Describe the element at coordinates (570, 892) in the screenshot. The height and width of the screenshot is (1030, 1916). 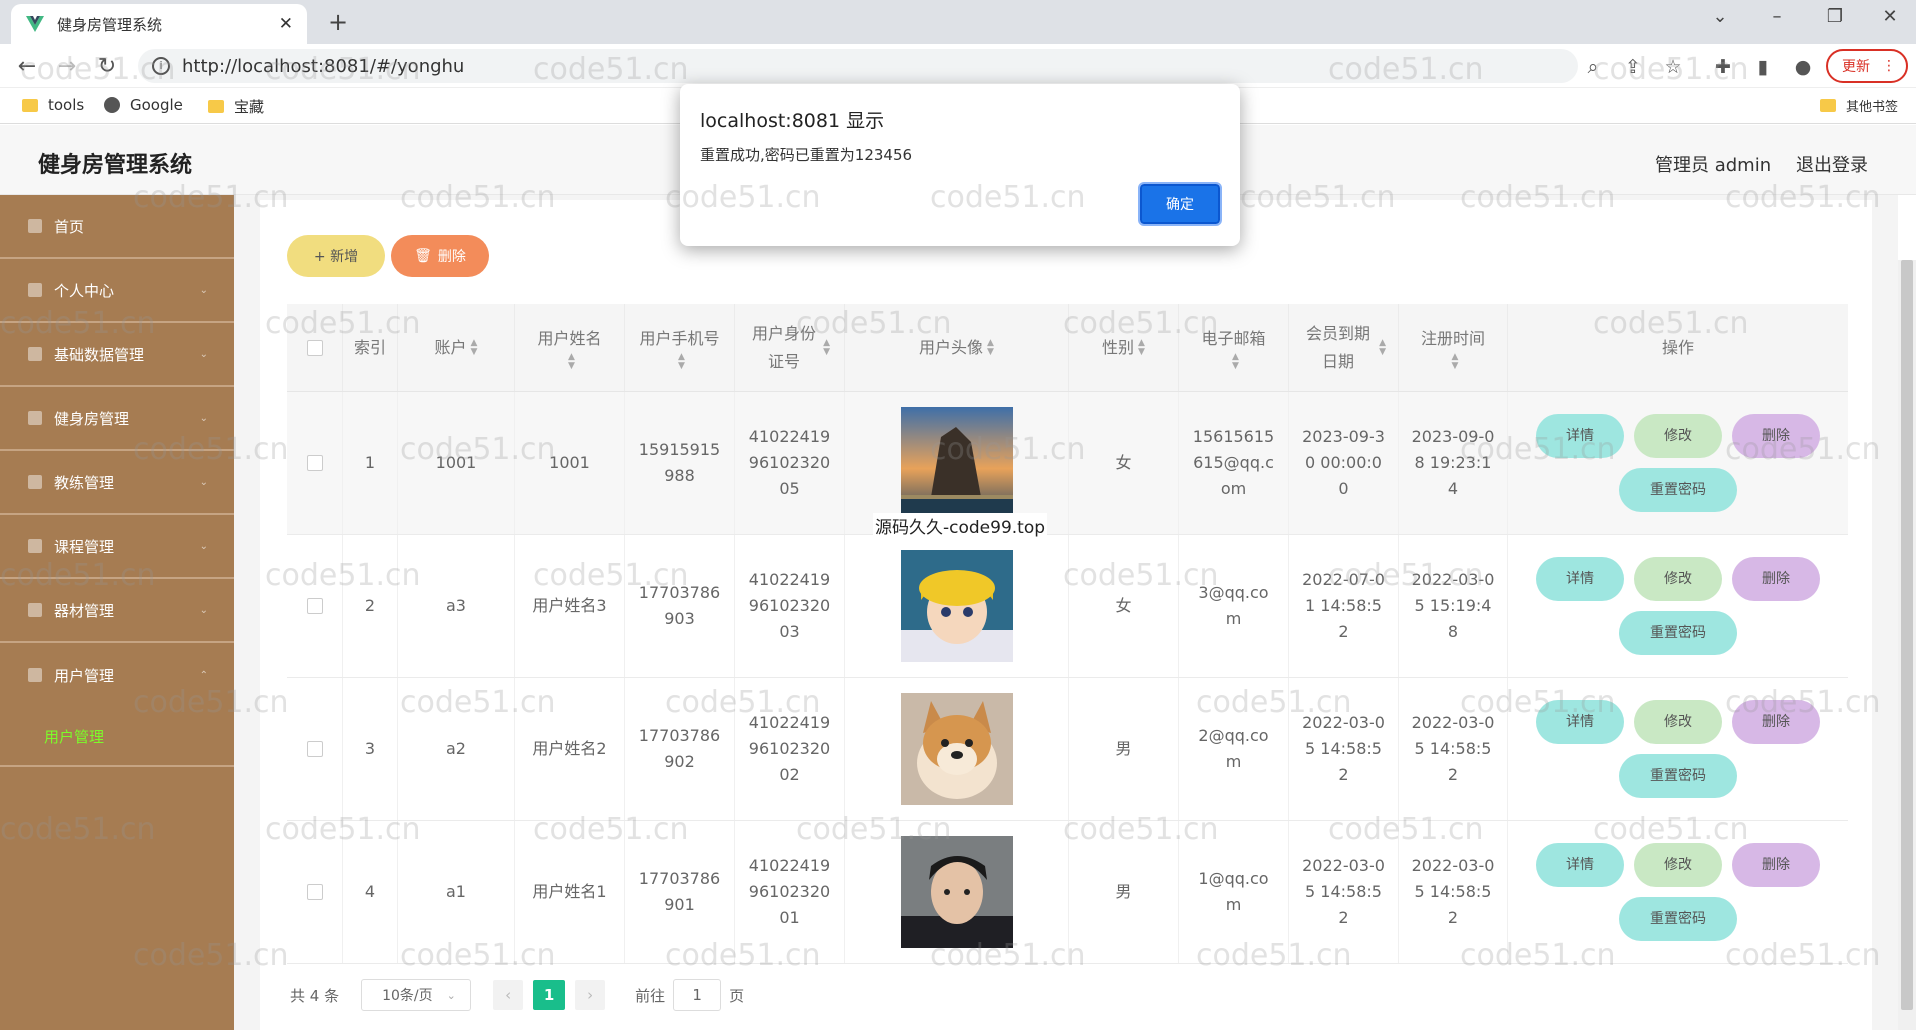
I see `cell-name: 用户姓名1` at that location.